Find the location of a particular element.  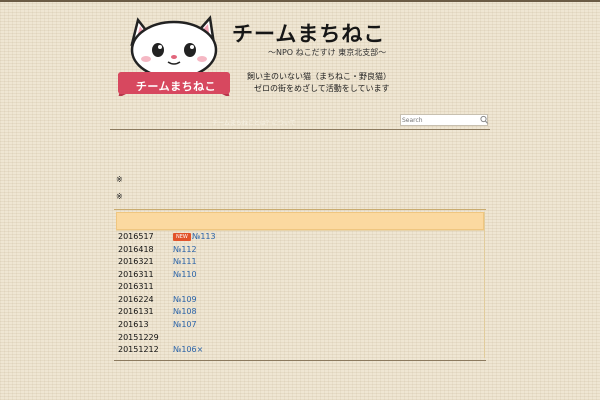

site-logo: チームまちねこ is located at coordinates (174, 56).